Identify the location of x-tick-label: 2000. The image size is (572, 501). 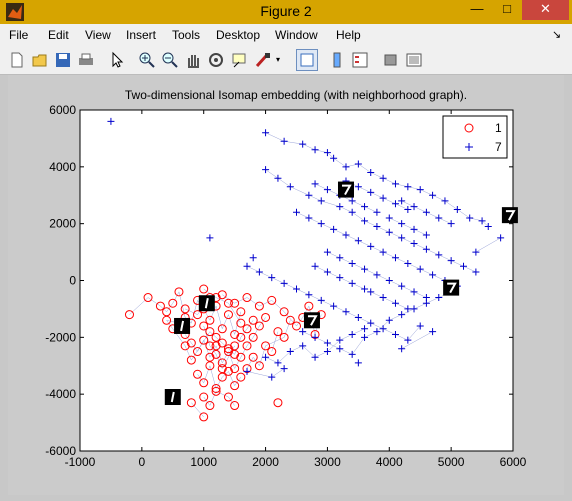
(265, 462).